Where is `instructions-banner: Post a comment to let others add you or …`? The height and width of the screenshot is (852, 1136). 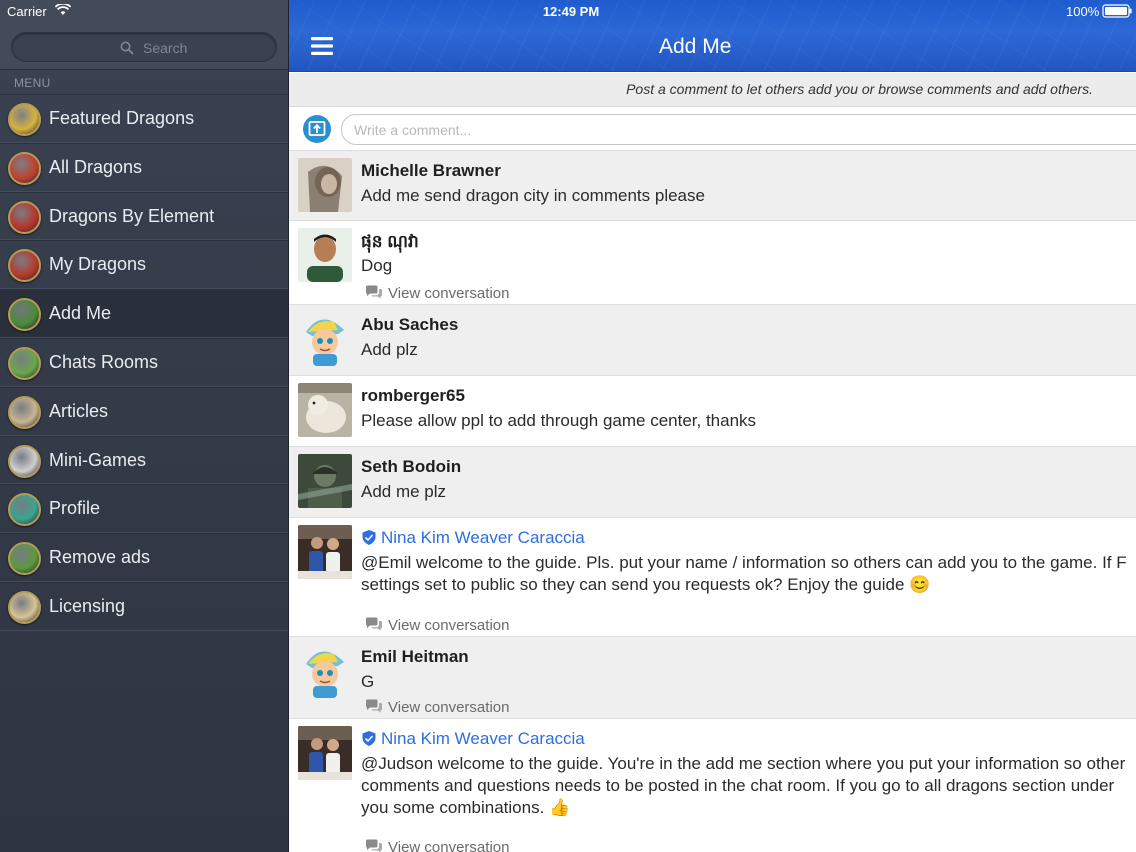
instructions-banner: Post a comment to let others add you or … is located at coordinates (712, 90).